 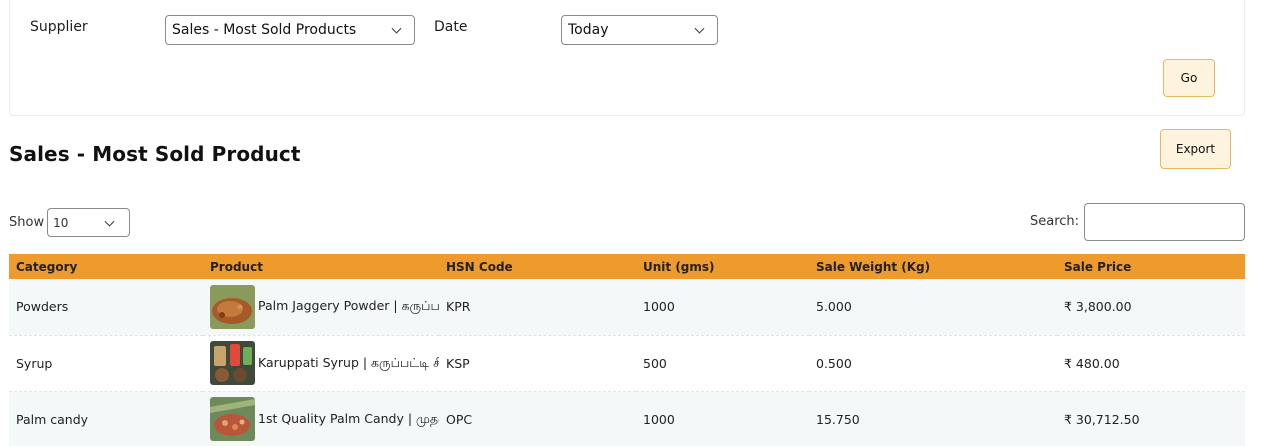 I want to click on cell-category: Syrup, so click(x=34, y=363).